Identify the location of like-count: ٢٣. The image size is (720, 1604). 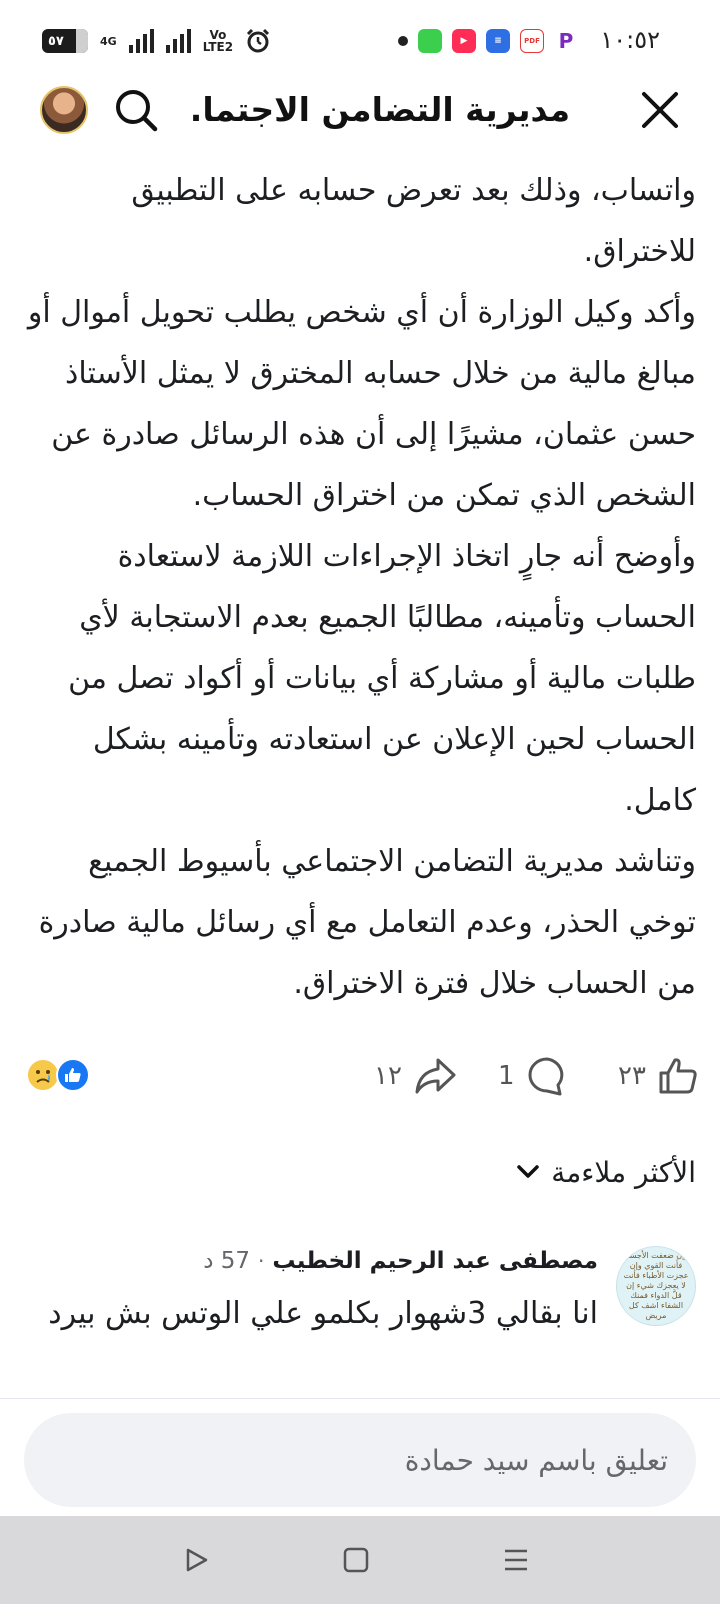
(632, 1076).